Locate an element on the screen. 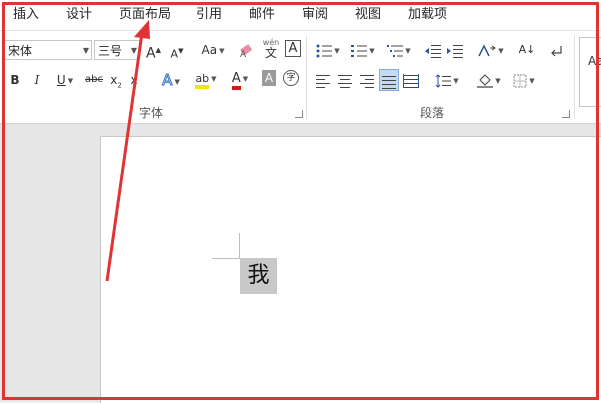 The image size is (601, 403). enclose-characters-icon: 字 is located at coordinates (291, 78).